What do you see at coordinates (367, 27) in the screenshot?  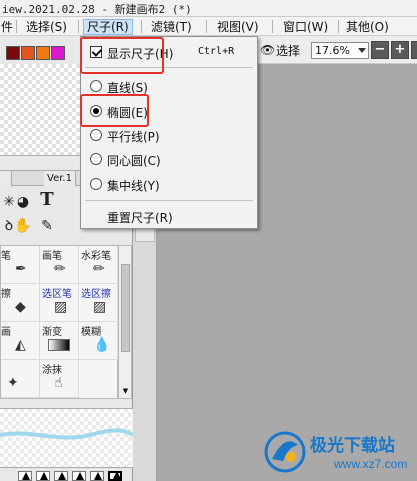 I see `menu-other: 其他(O)` at bounding box center [367, 27].